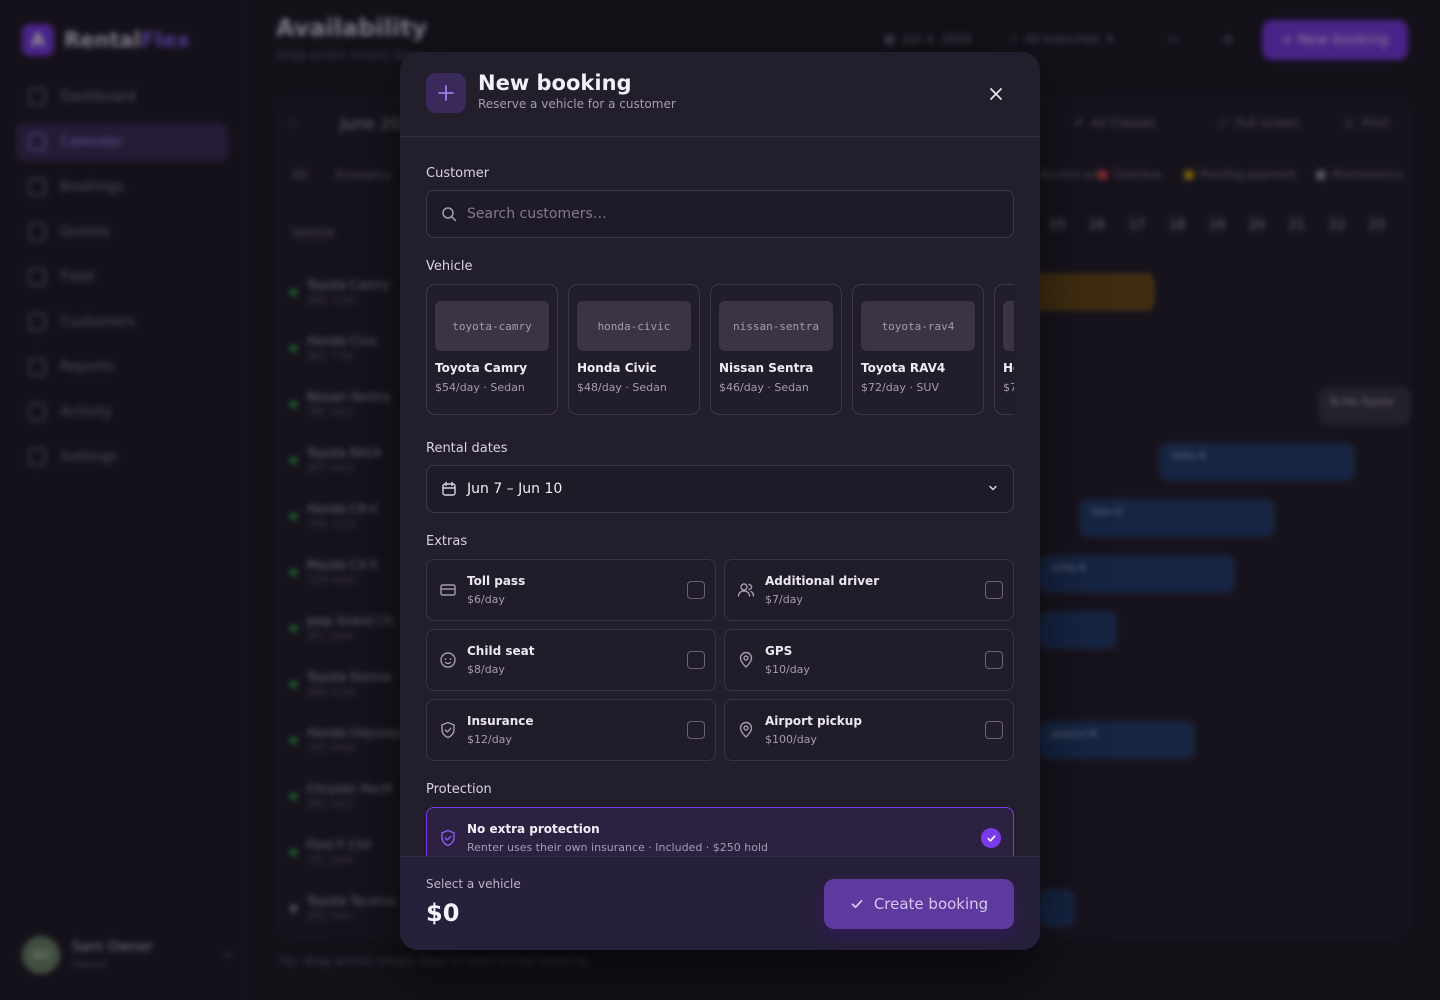  Describe the element at coordinates (779, 651) in the screenshot. I see `extra-name: GPS` at that location.